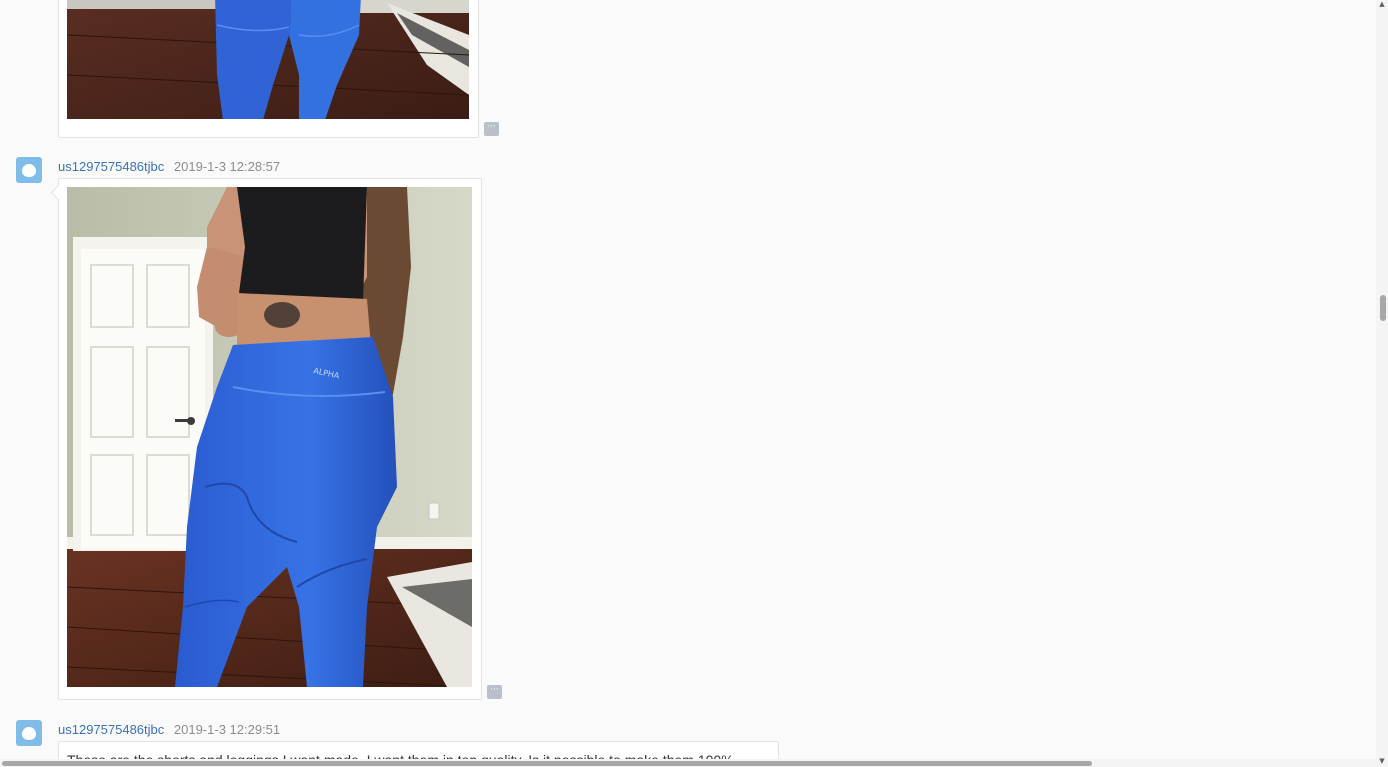 This screenshot has height=767, width=1388. What do you see at coordinates (547, 763) in the screenshot?
I see `horizontal-scroll-thumb` at bounding box center [547, 763].